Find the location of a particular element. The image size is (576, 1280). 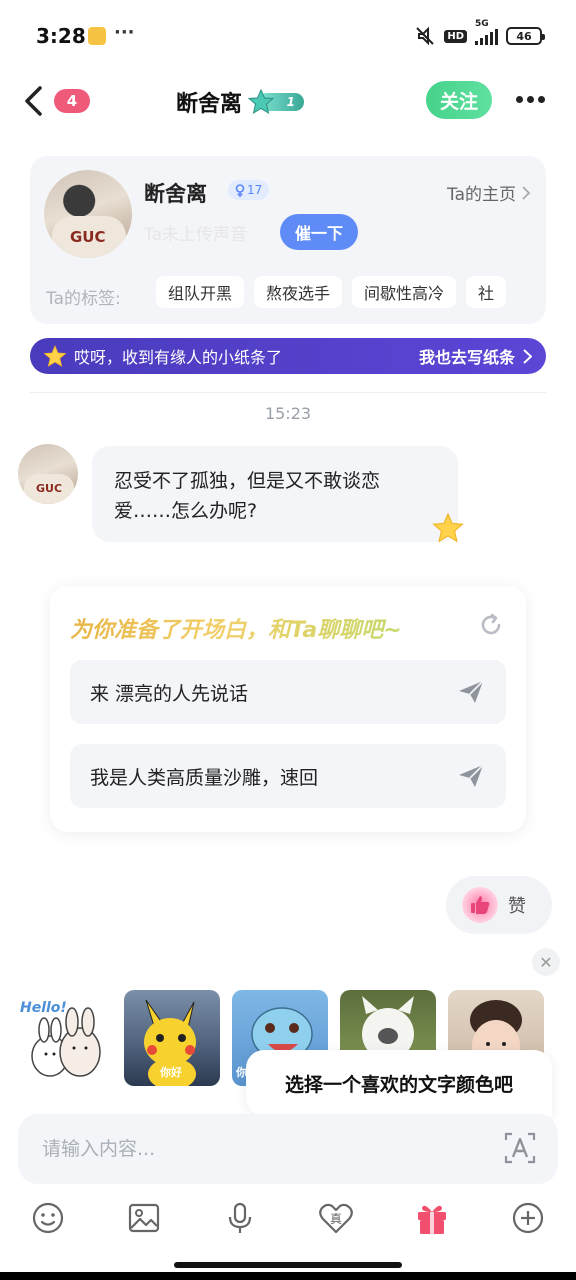

gift-button is located at coordinates (432, 1218).